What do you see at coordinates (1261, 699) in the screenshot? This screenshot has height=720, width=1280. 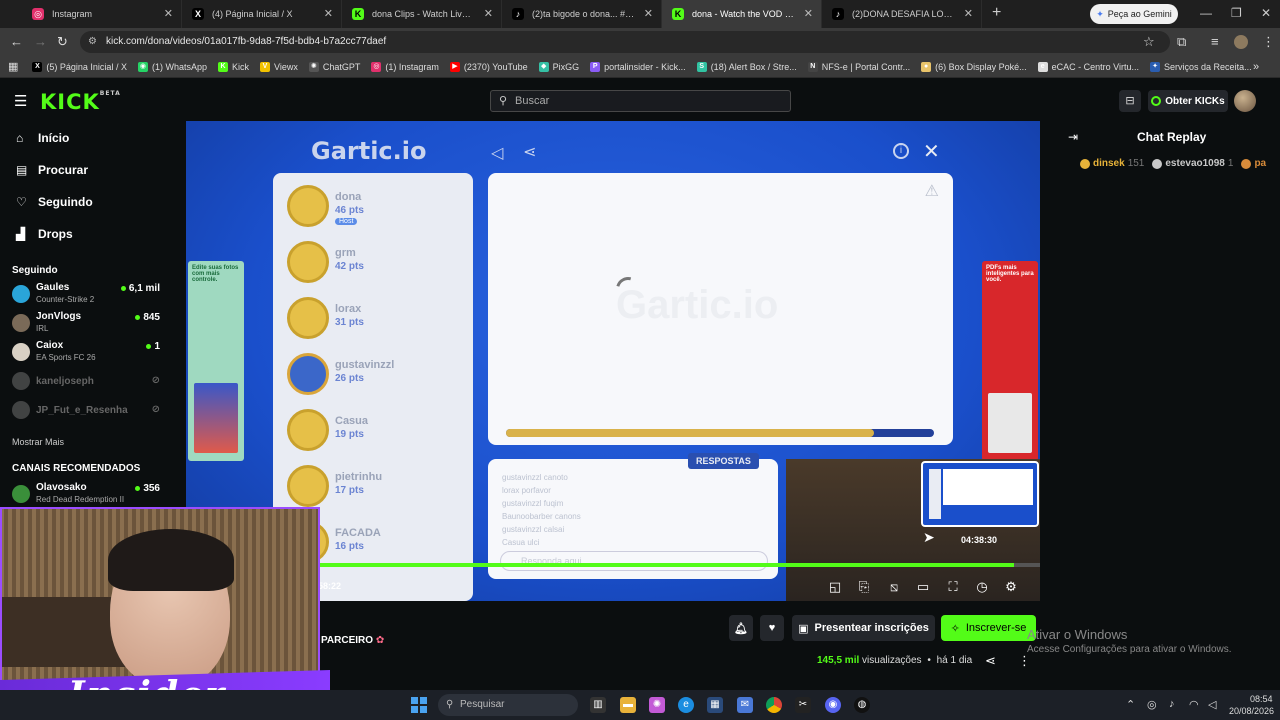 I see `clock-time: 08:54` at bounding box center [1261, 699].